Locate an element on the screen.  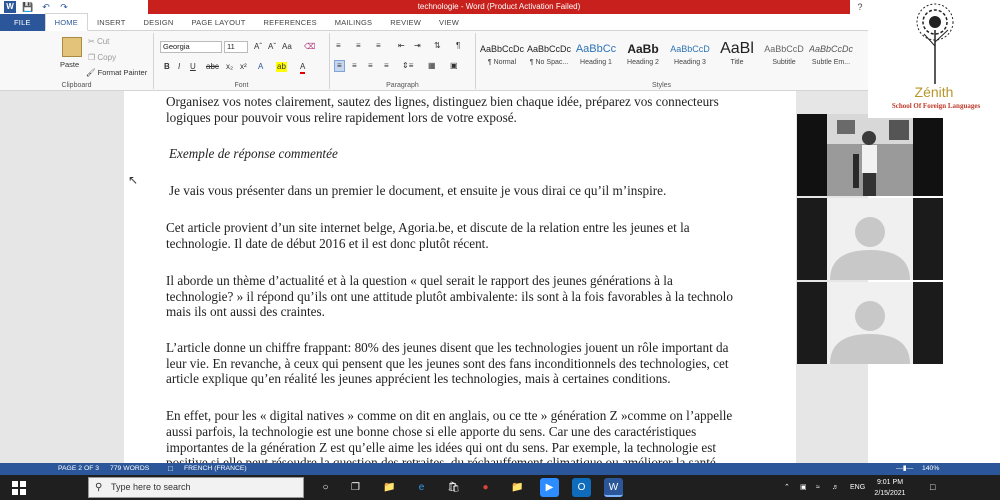
participant-avatar-icon is located at coordinates (870, 323).